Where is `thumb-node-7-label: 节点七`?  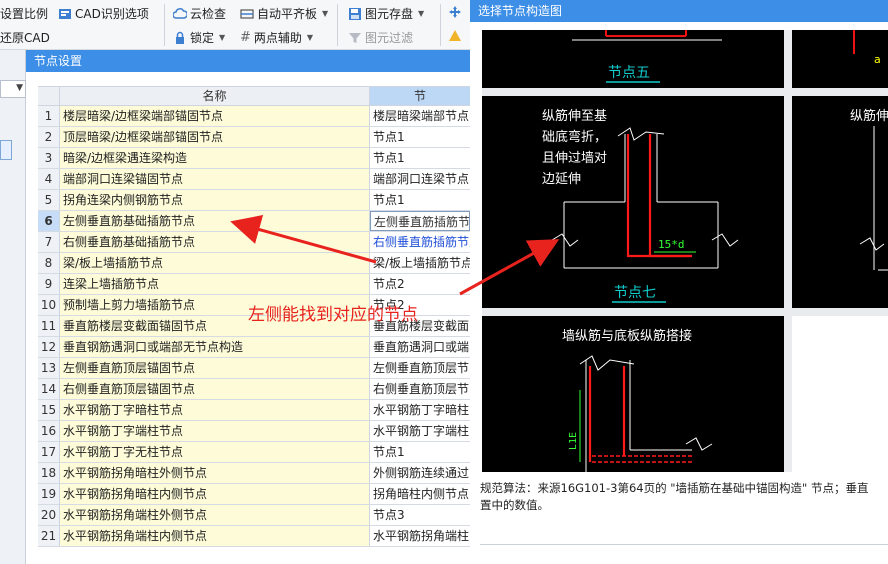 thumb-node-7-label: 节点七 is located at coordinates (635, 293).